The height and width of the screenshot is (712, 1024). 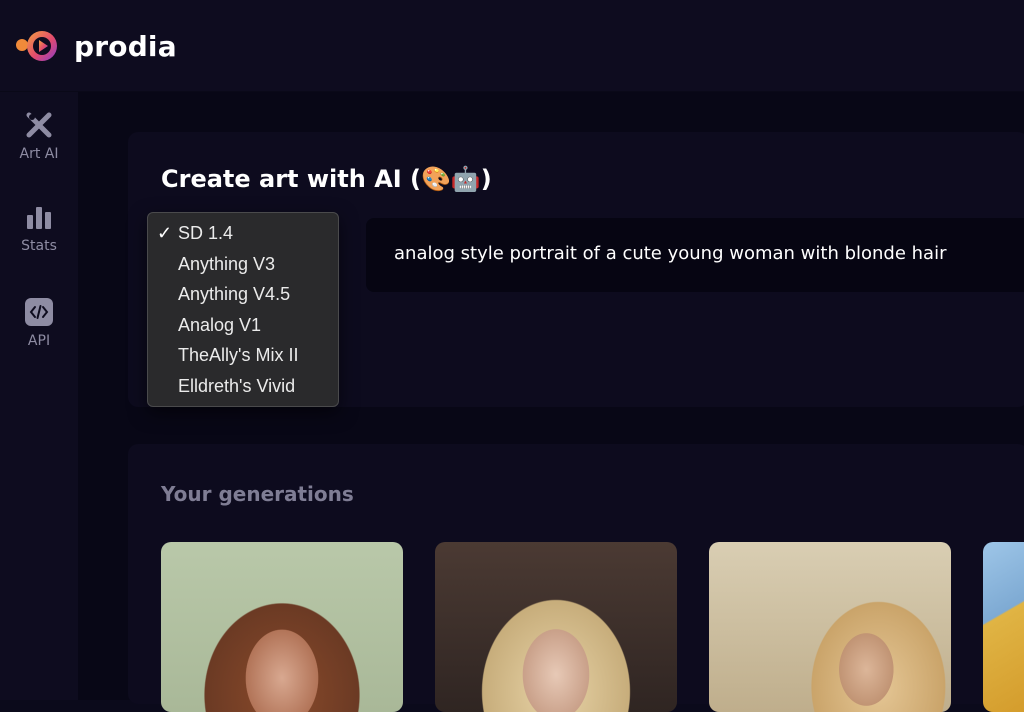 I want to click on sidebar-item-label: Stats, so click(x=39, y=246).